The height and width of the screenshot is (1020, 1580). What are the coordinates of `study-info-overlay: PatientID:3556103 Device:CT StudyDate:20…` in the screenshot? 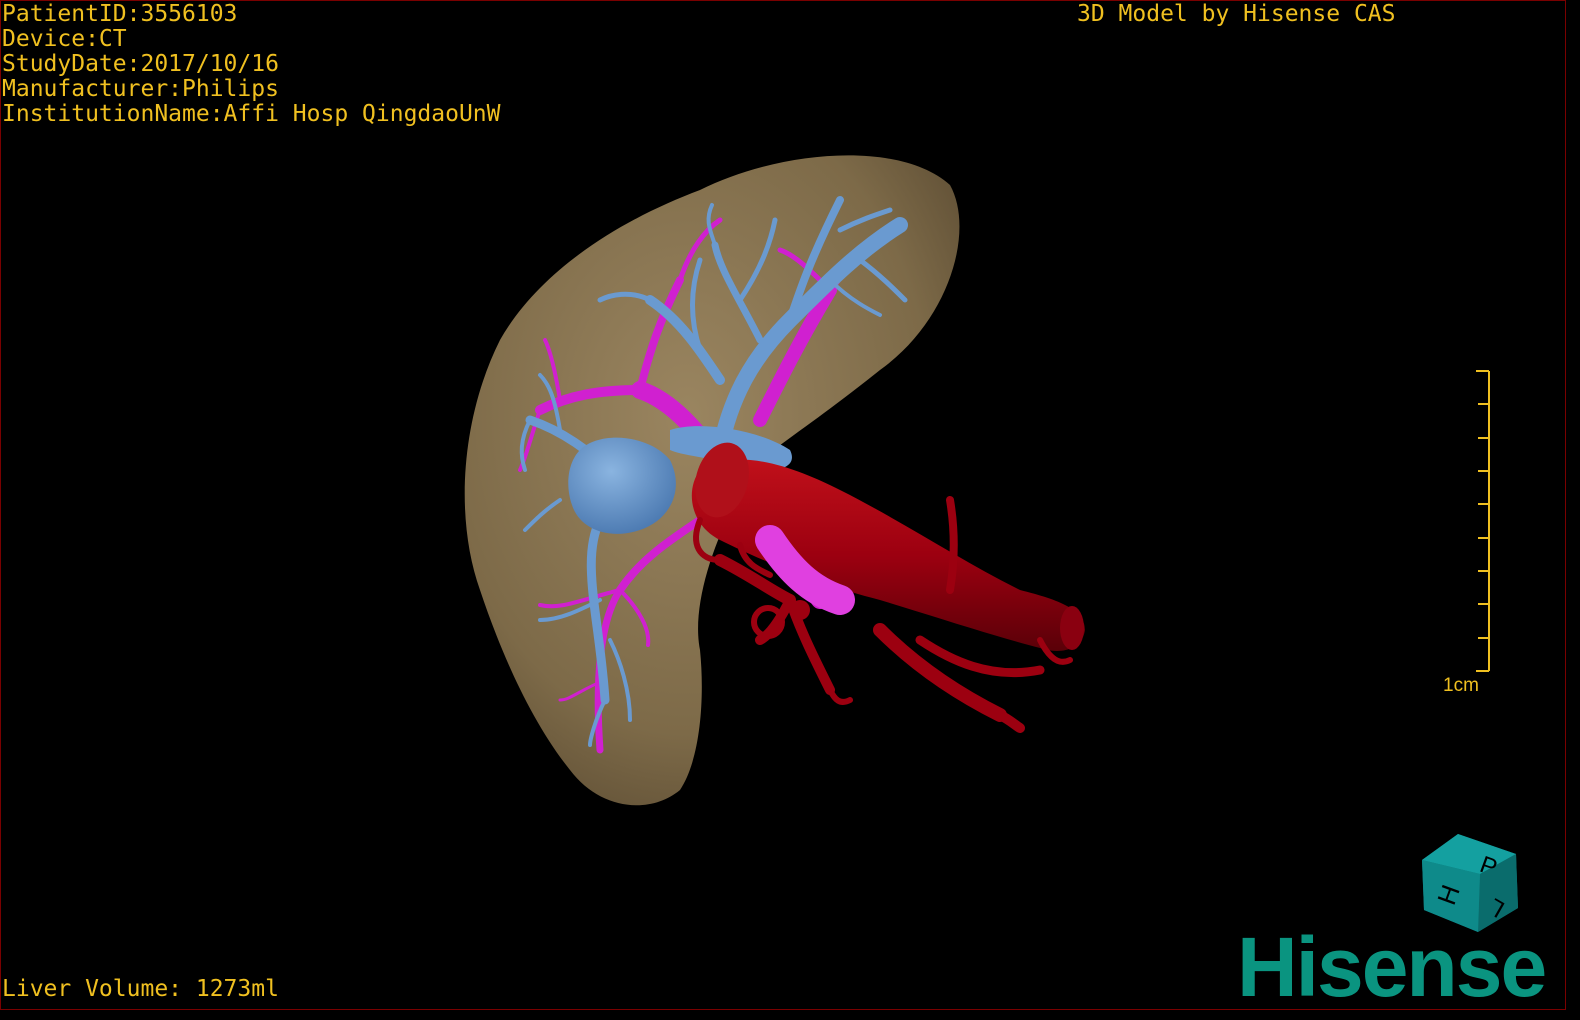 It's located at (251, 64).